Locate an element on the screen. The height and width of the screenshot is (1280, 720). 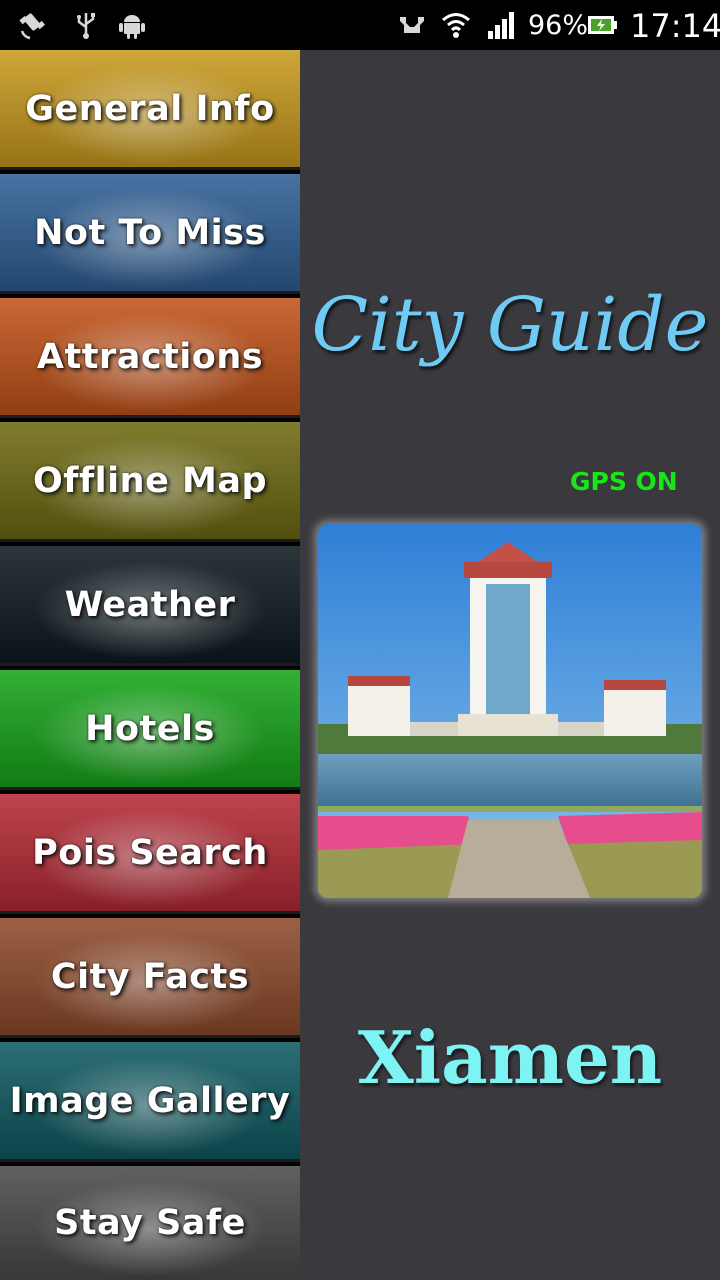
menu-item-stay-safe: Stay Safe is located at coordinates (150, 1223).